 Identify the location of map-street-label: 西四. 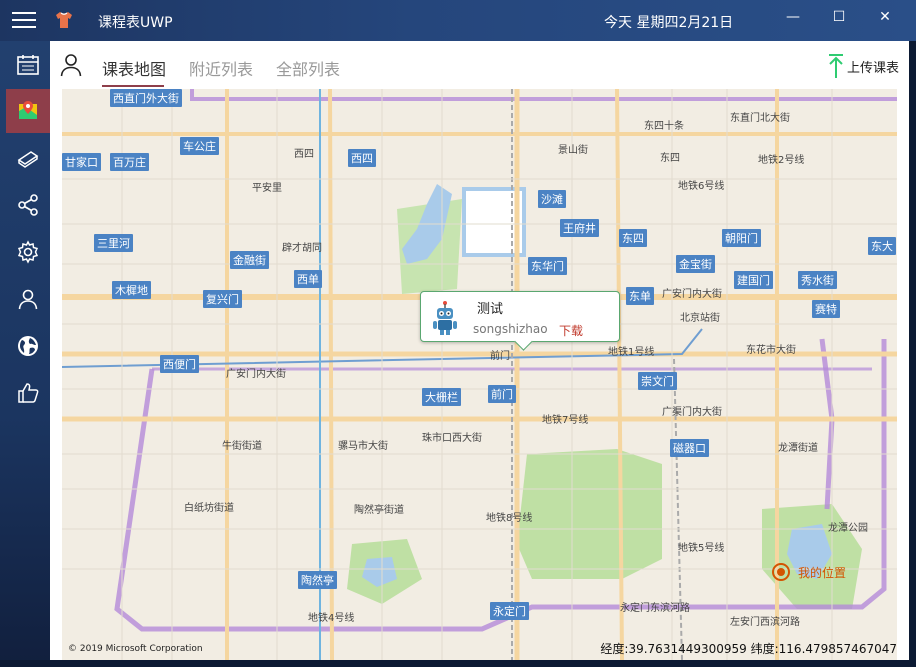
(304, 154).